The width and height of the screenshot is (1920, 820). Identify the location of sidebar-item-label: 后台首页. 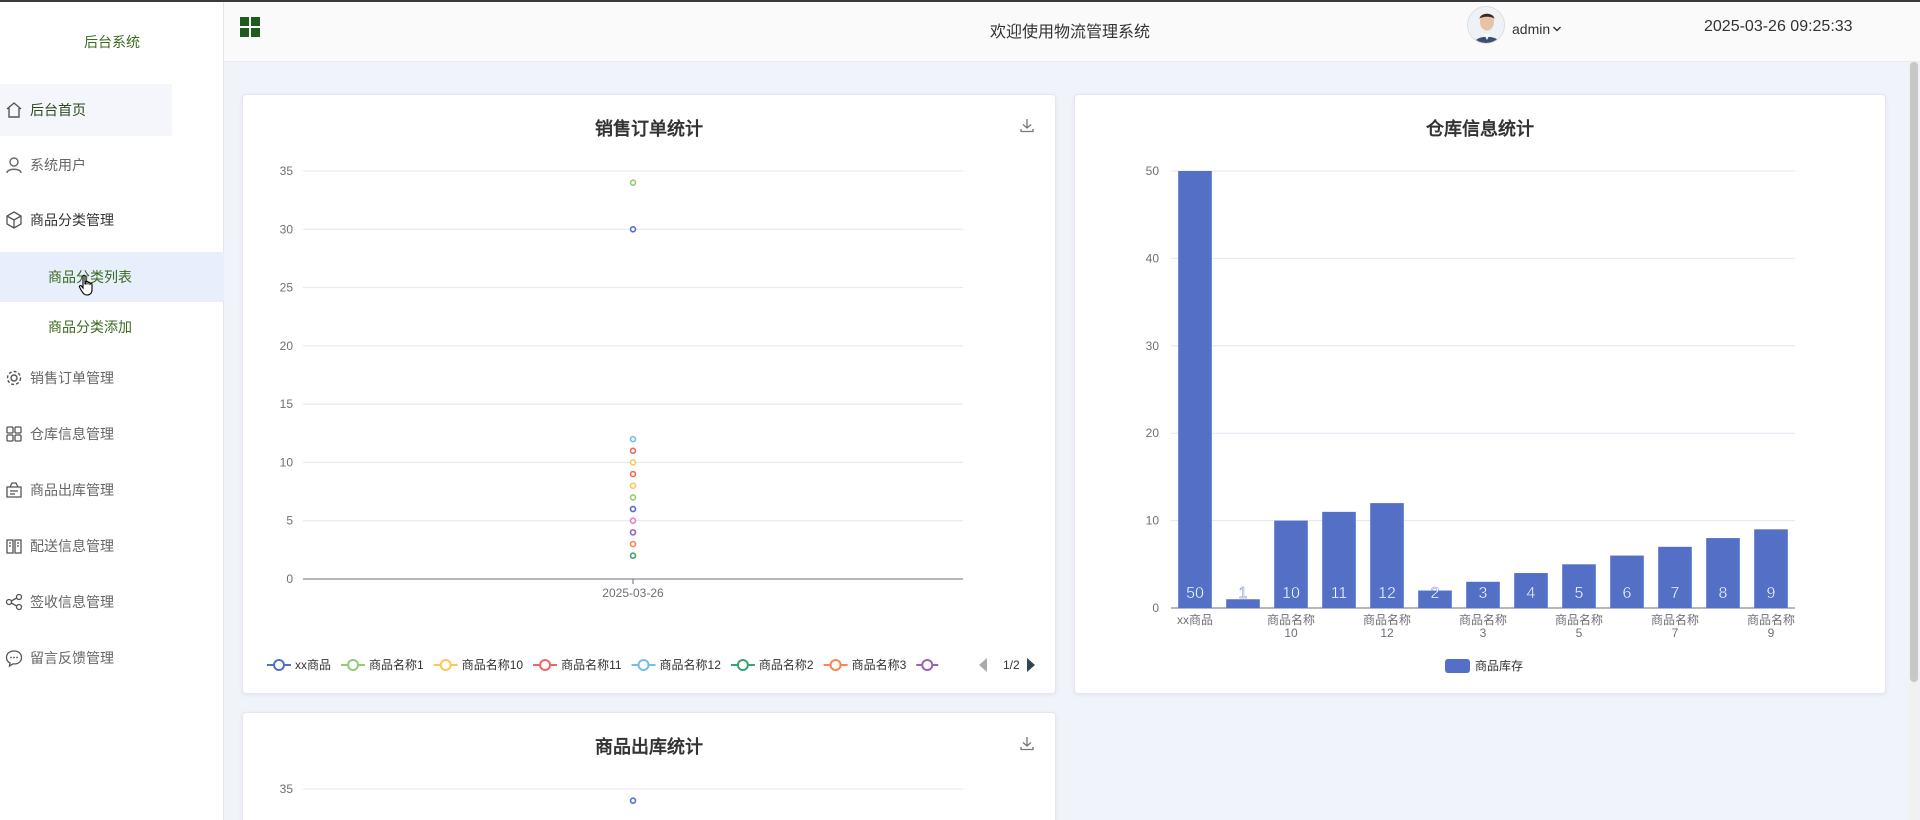
(58, 110).